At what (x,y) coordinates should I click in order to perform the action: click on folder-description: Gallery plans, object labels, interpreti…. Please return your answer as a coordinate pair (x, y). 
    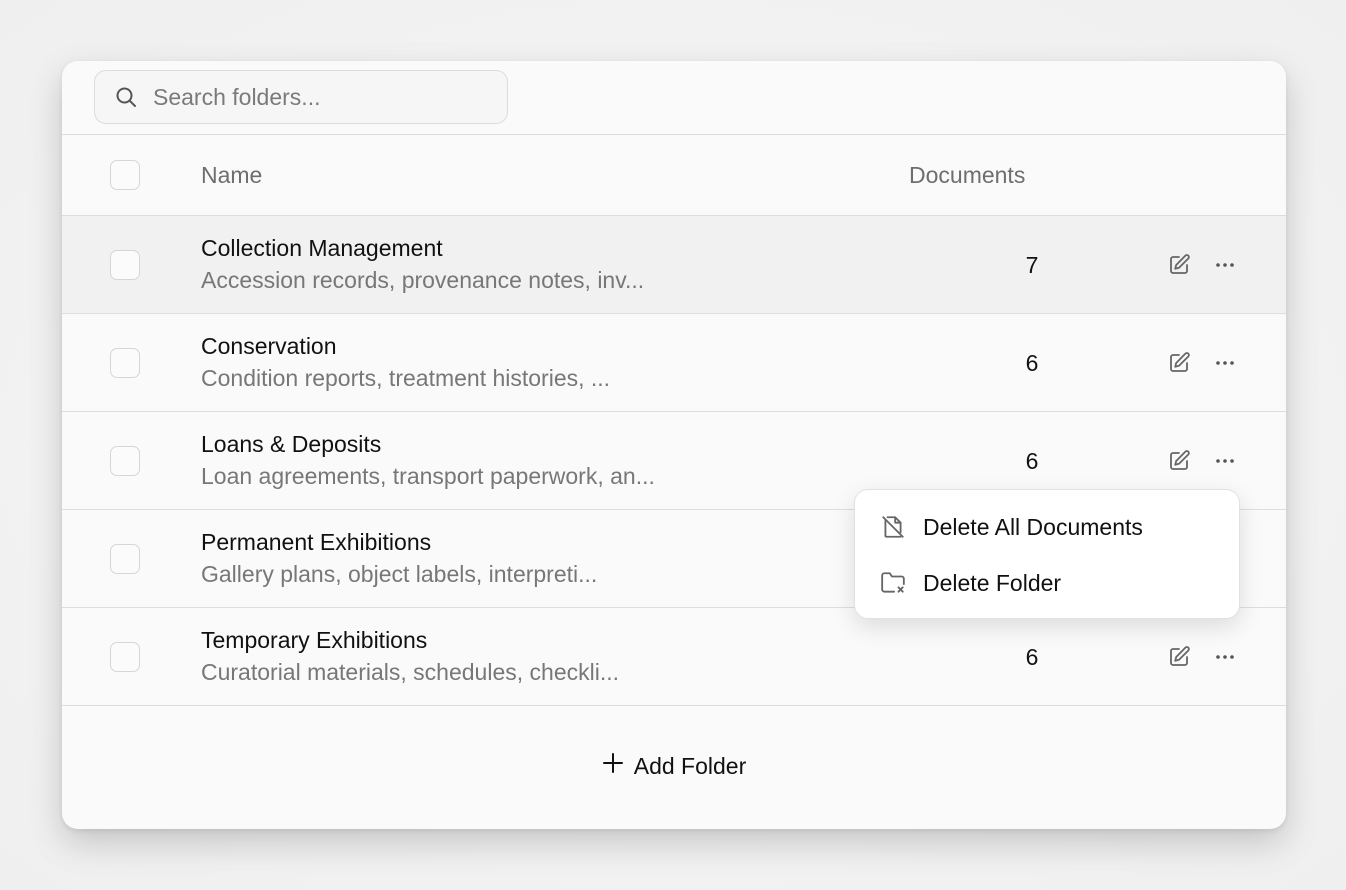
    Looking at the image, I should click on (399, 574).